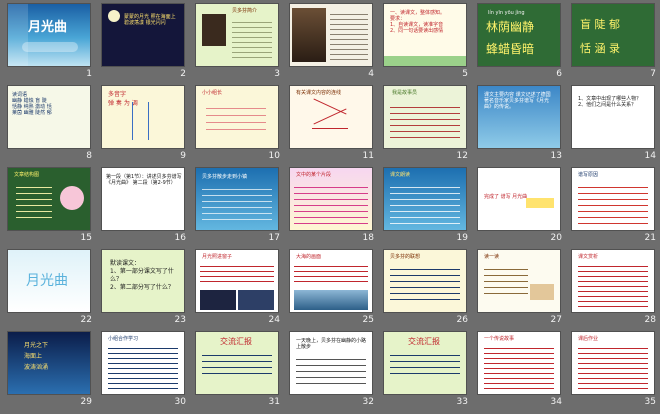 The height and width of the screenshot is (414, 660). Describe the element at coordinates (331, 281) in the screenshot. I see `slide-thumbnail-25: 大海的画面` at that location.